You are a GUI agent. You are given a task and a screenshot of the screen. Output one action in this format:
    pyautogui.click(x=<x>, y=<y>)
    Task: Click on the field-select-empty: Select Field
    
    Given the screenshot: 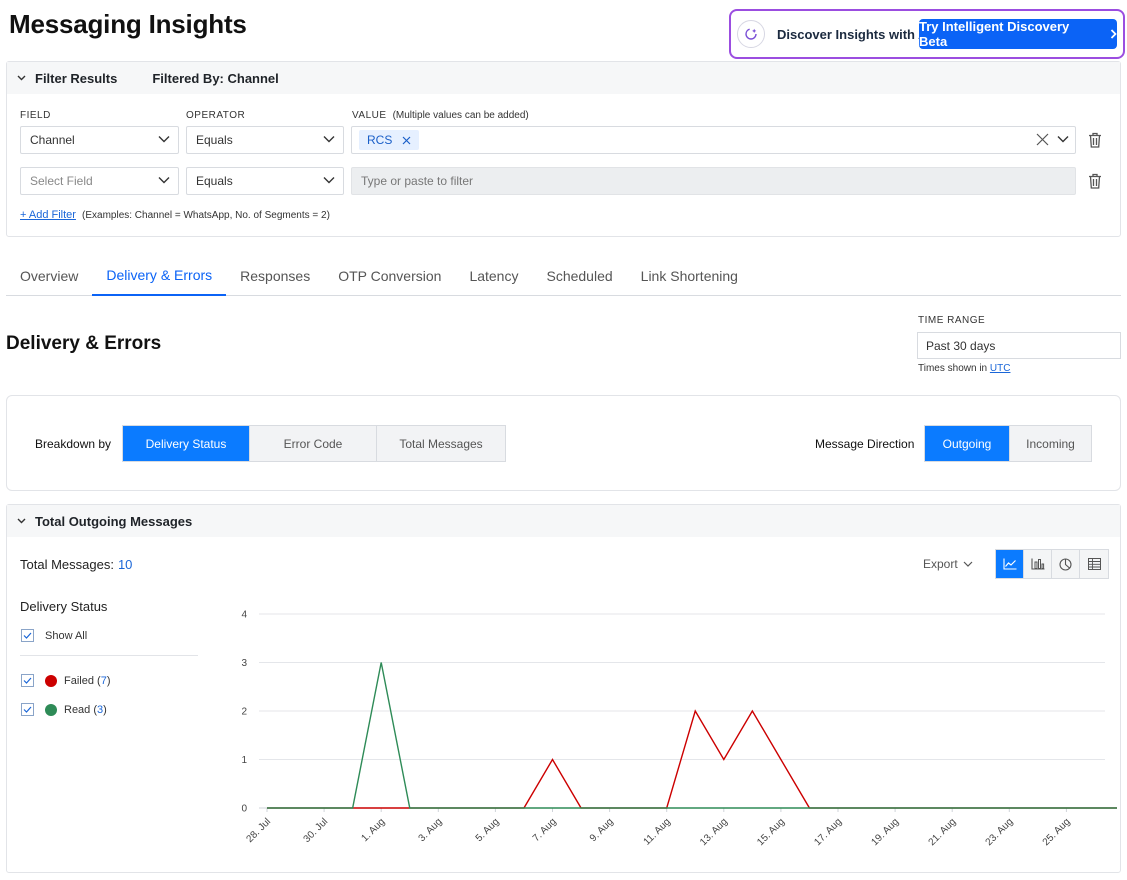 What is the action you would take?
    pyautogui.click(x=99, y=181)
    